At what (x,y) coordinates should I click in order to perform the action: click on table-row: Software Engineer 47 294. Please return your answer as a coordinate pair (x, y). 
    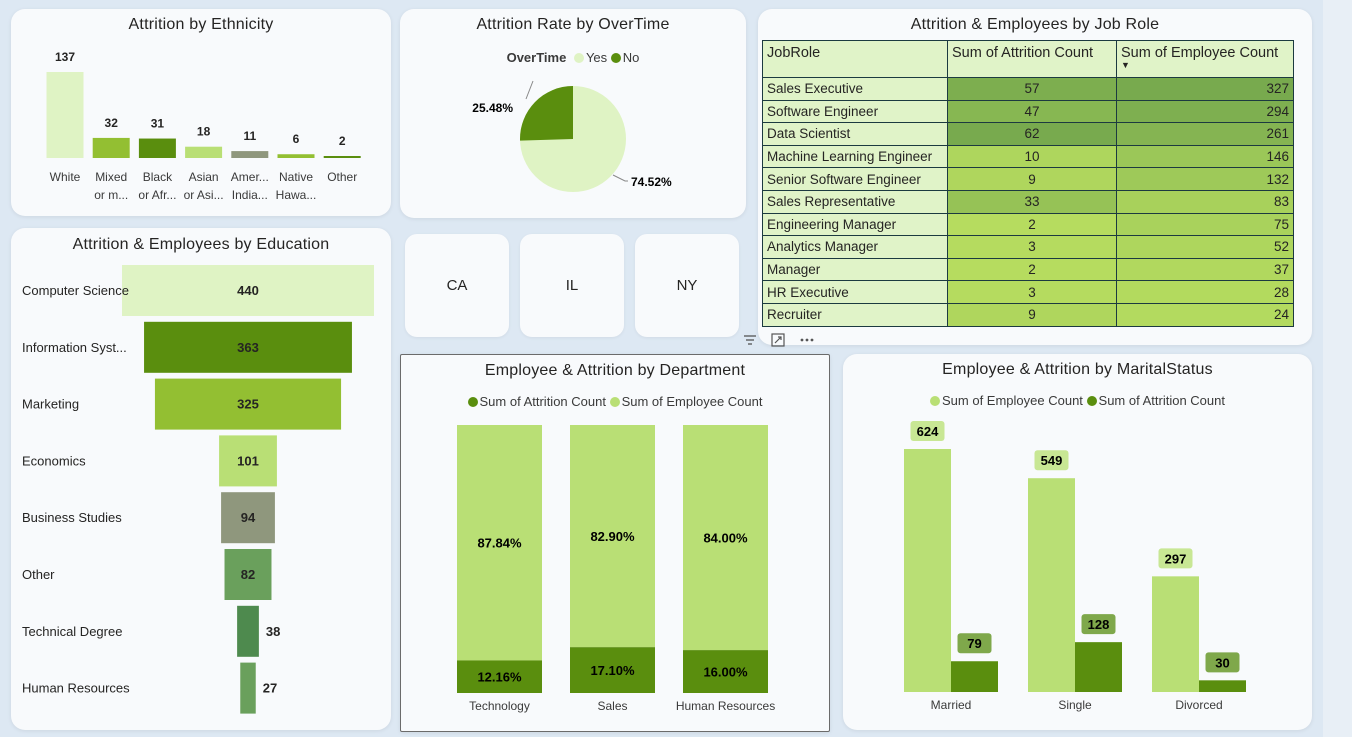
    Looking at the image, I should click on (1028, 111).